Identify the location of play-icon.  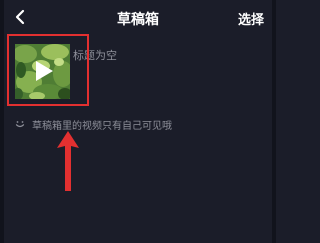
(43, 71).